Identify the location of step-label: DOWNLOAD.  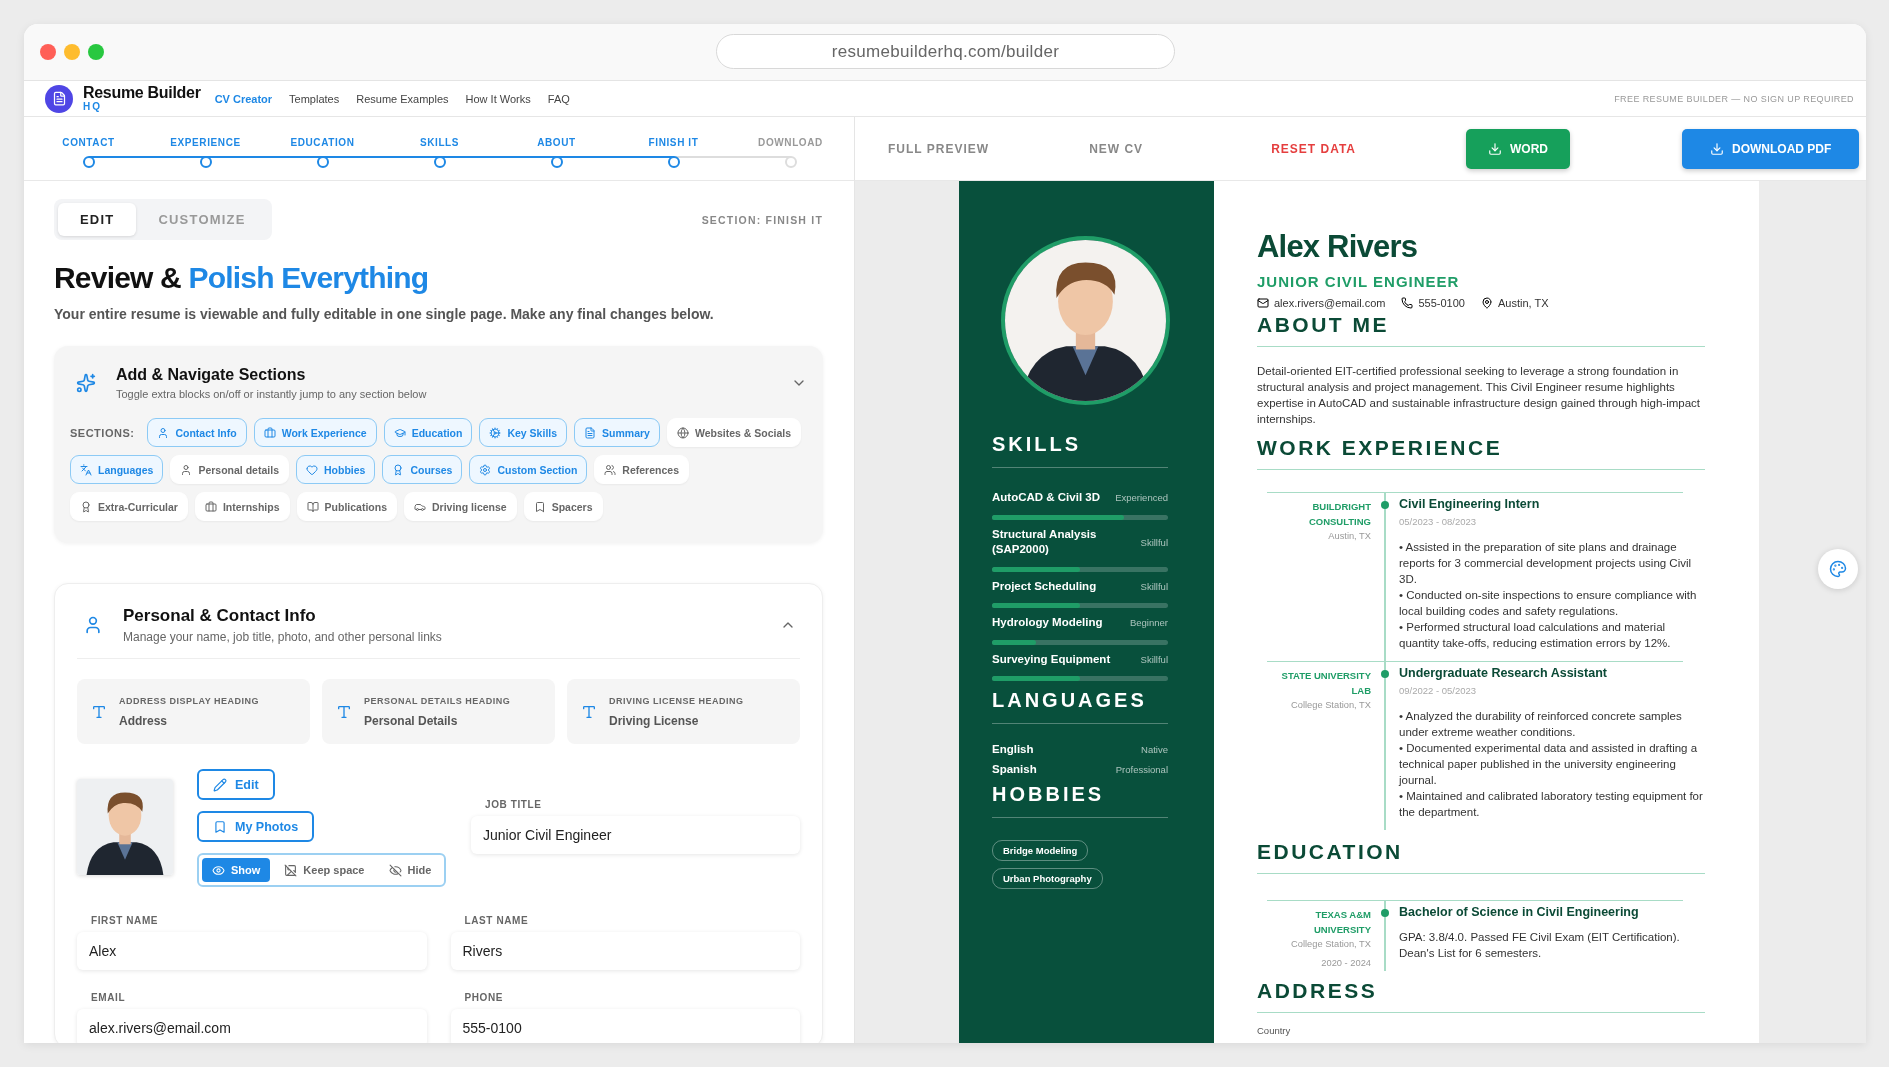
(790, 142).